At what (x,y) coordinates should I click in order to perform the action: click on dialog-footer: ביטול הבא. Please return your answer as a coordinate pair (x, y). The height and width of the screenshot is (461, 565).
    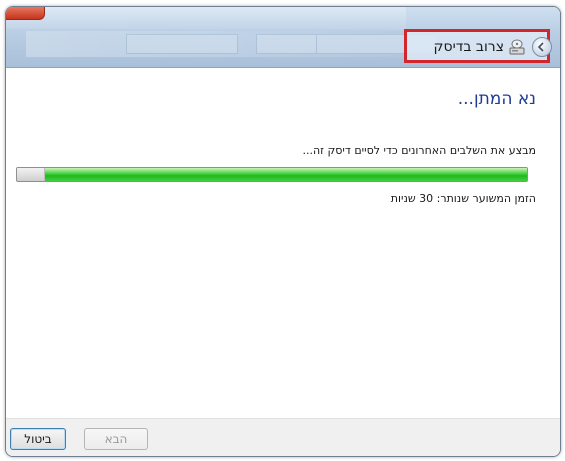
    Looking at the image, I should click on (283, 437).